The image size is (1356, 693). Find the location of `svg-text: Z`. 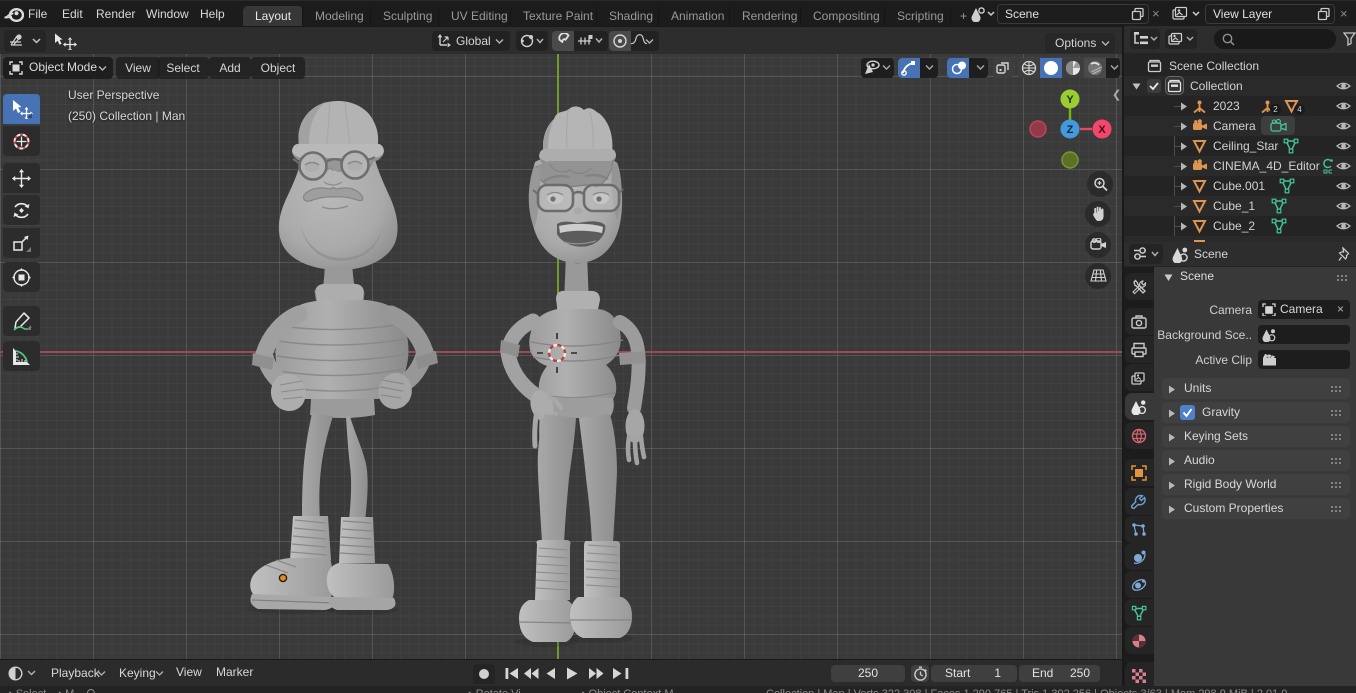

svg-text: Z is located at coordinates (1070, 130).